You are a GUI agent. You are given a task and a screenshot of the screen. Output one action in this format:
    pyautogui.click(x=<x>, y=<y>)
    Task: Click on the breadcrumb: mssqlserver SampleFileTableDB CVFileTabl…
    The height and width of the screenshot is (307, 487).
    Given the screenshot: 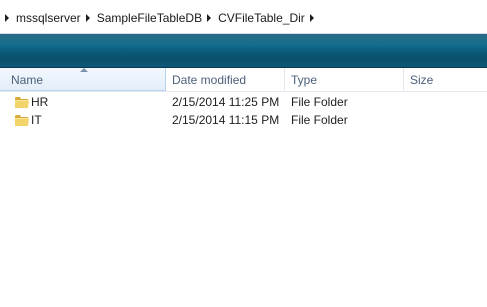 What is the action you would take?
    pyautogui.click(x=160, y=18)
    